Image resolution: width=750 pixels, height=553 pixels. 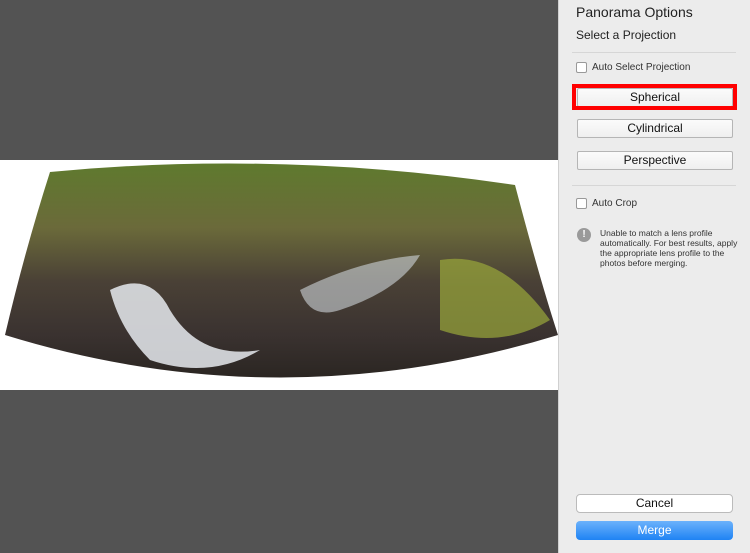 I want to click on projection-heading: Select a Projection, so click(x=626, y=35).